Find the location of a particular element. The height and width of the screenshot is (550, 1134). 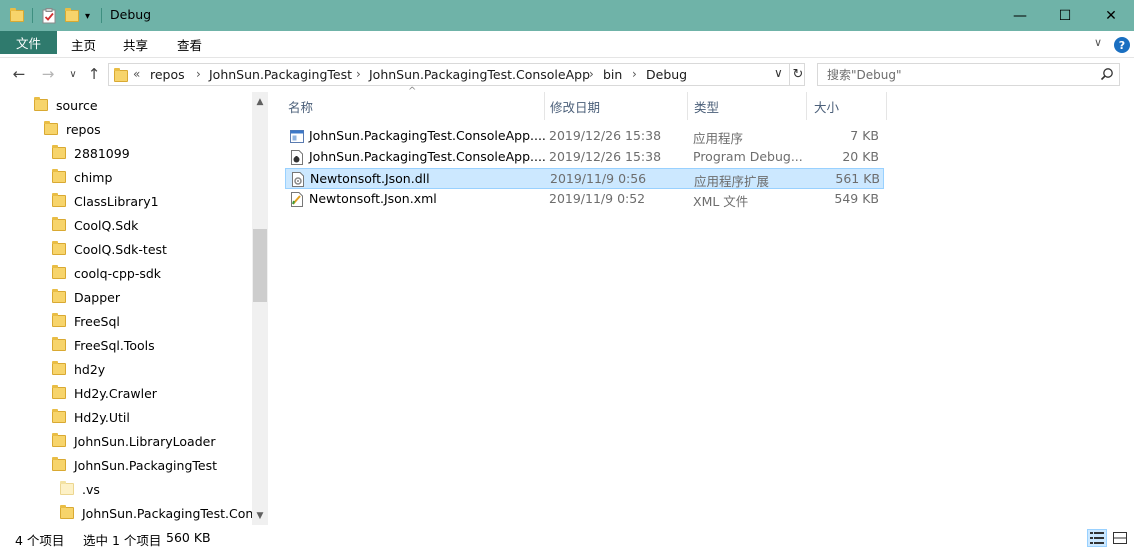

nav-tree-item: FreeSql is located at coordinates (86, 321).